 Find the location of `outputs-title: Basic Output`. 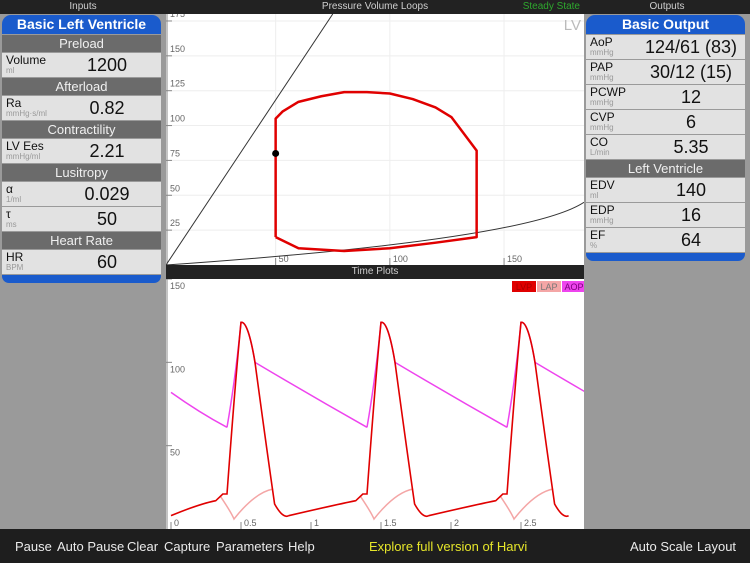

outputs-title: Basic Output is located at coordinates (665, 24).